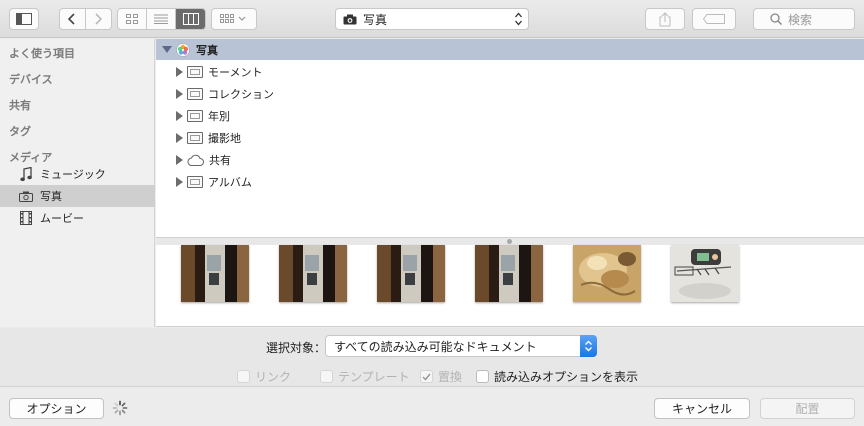  Describe the element at coordinates (510, 182) in the screenshot. I see `tree-item-albums: アルバム` at that location.